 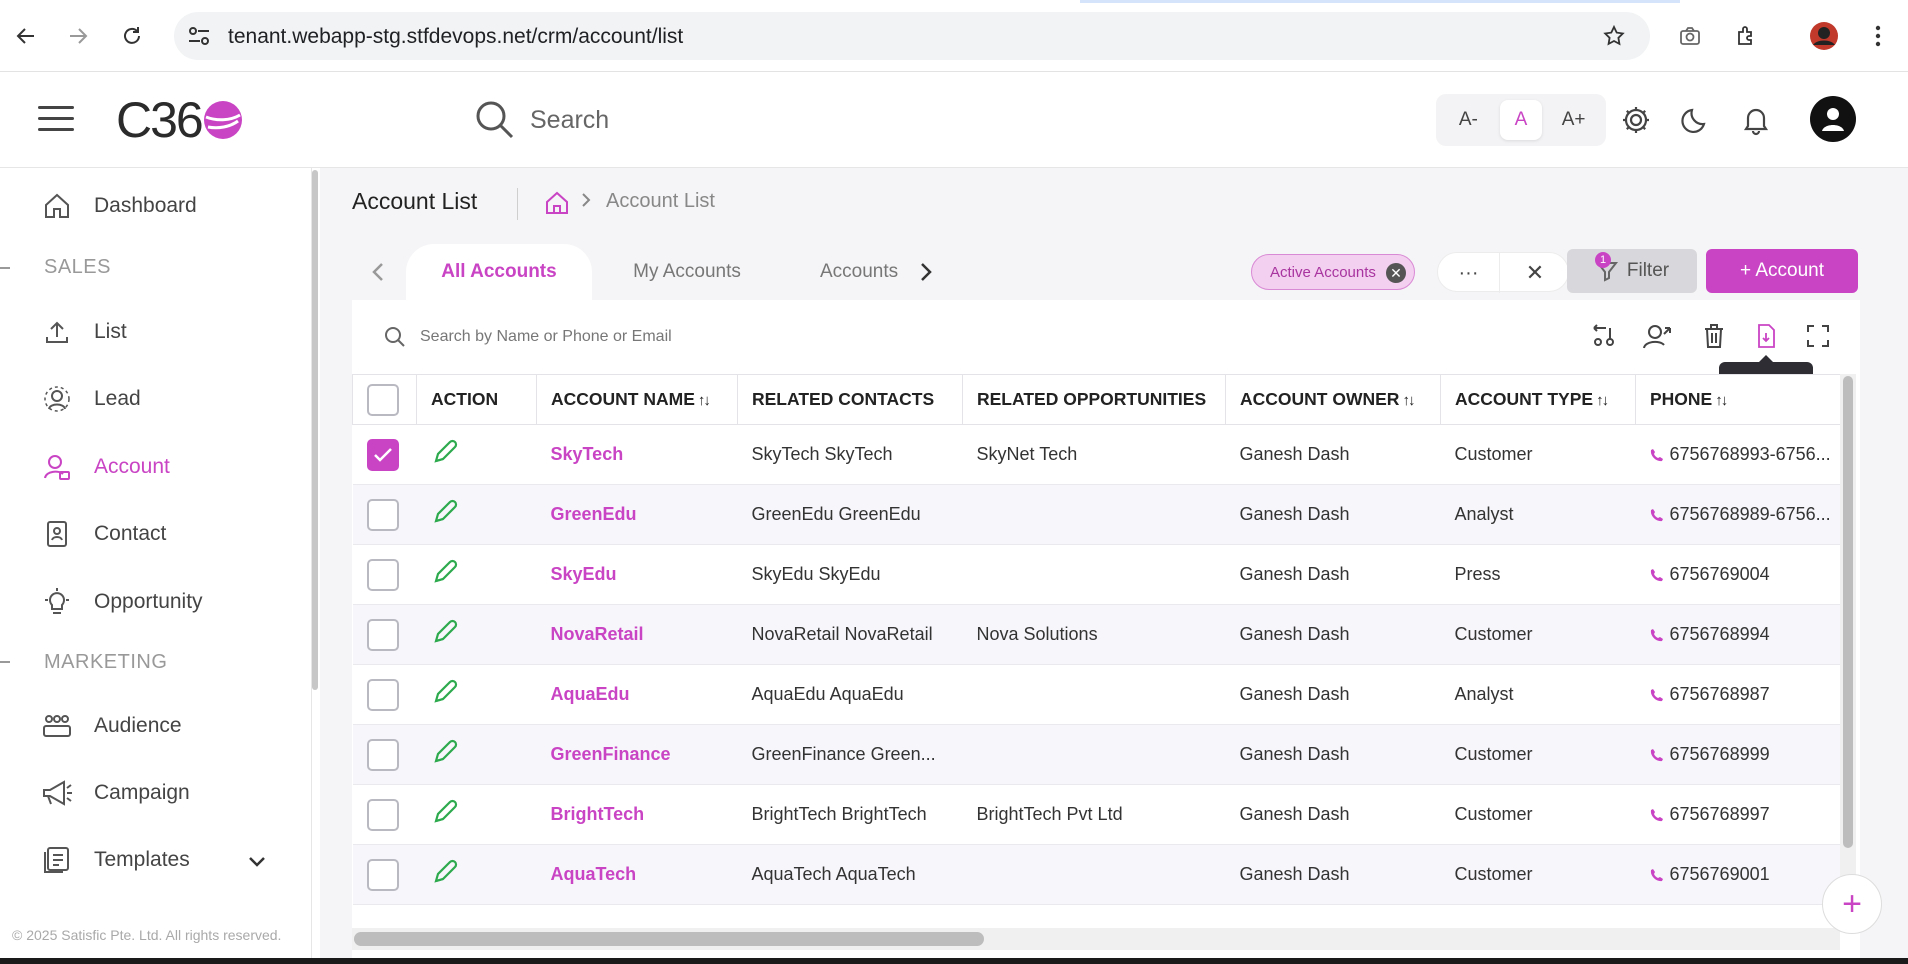 What do you see at coordinates (160, 860) in the screenshot?
I see `sidebar-item-templates: Templates` at bounding box center [160, 860].